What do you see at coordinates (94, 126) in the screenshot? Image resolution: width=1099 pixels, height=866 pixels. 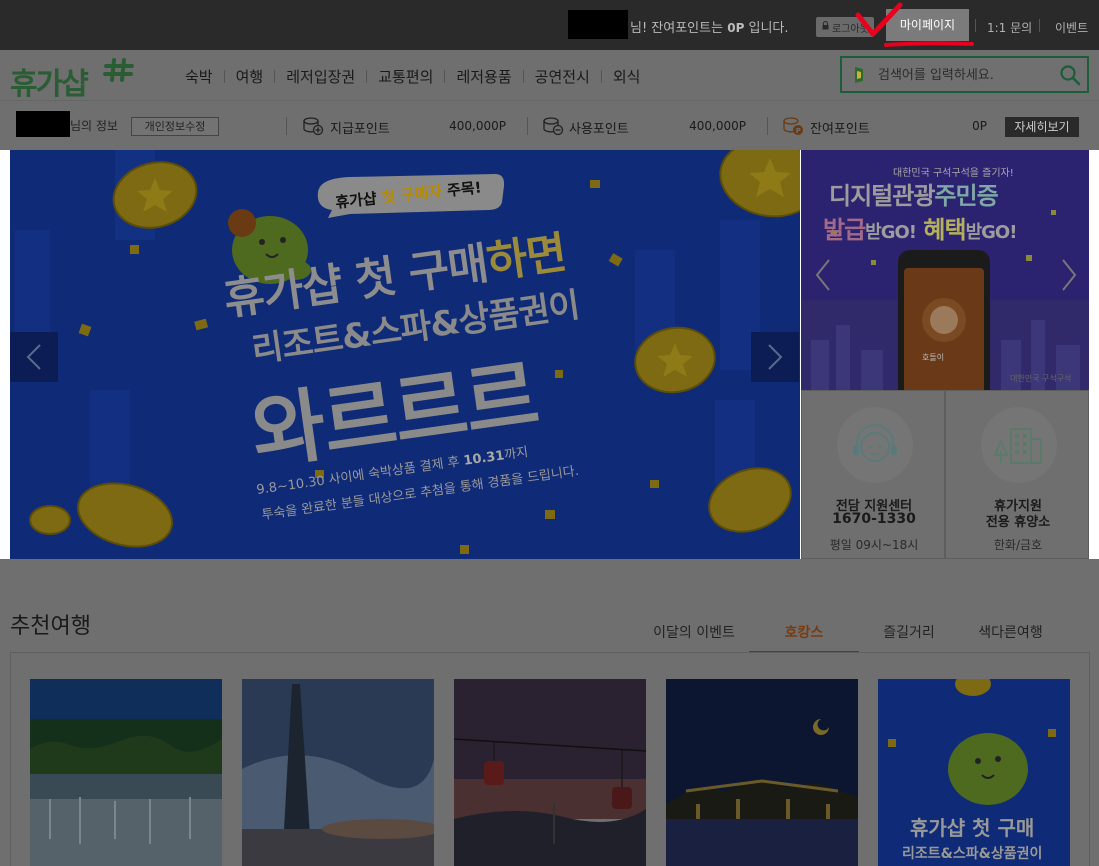 I see `user-info-label: 님의 정보` at bounding box center [94, 126].